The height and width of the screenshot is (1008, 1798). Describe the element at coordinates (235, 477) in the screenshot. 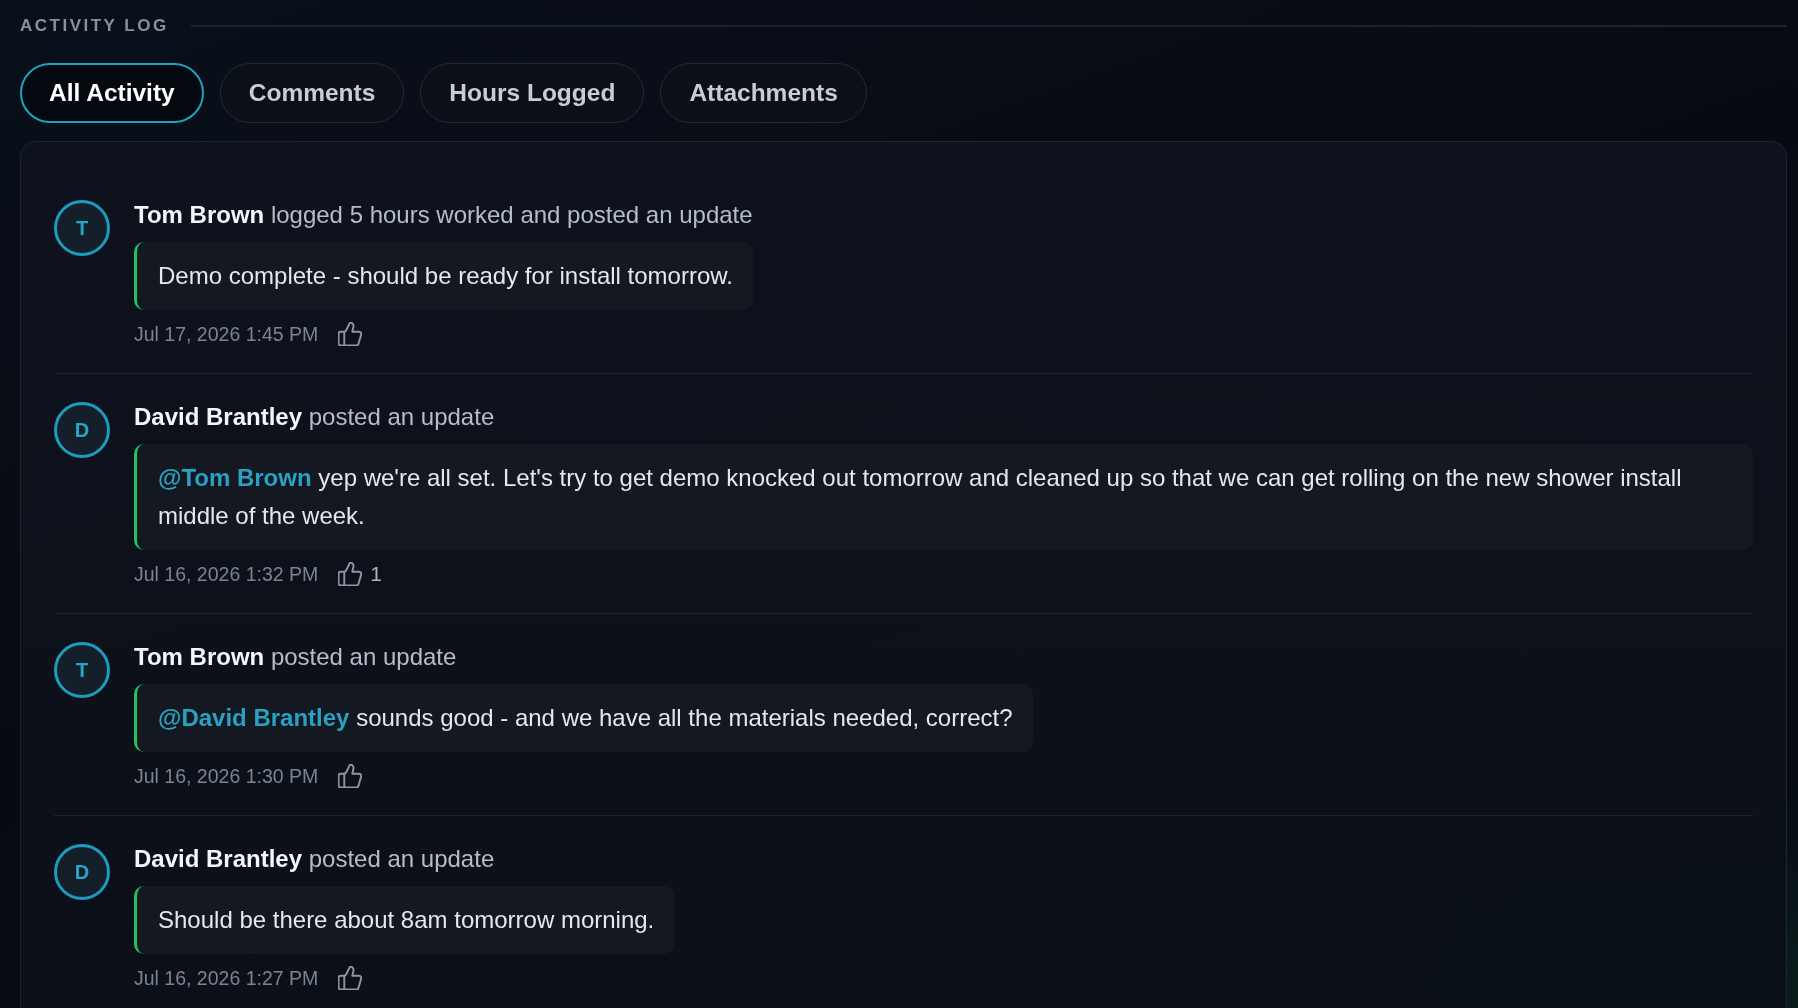

I see `mention-link: @Tom Brown` at that location.